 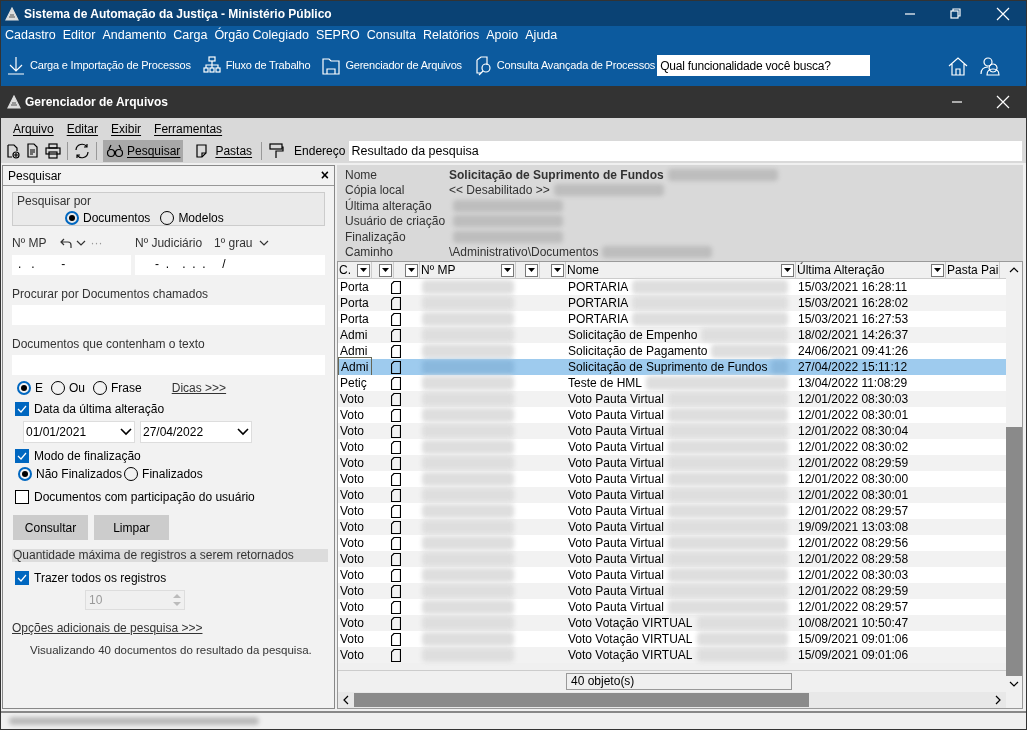 I want to click on horizontal-scrollbar, so click(x=672, y=700).